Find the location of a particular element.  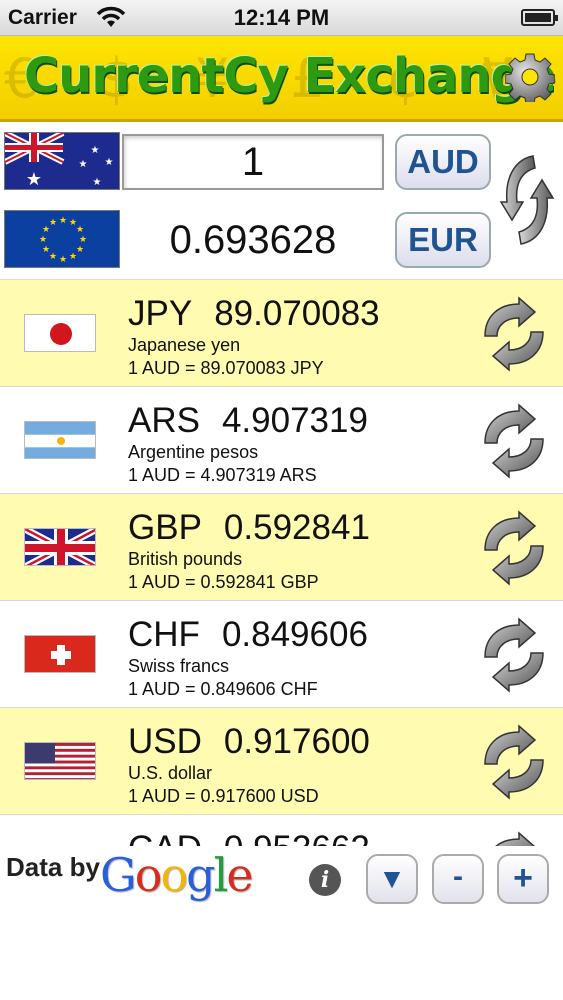

flag-usa is located at coordinates (60, 761).